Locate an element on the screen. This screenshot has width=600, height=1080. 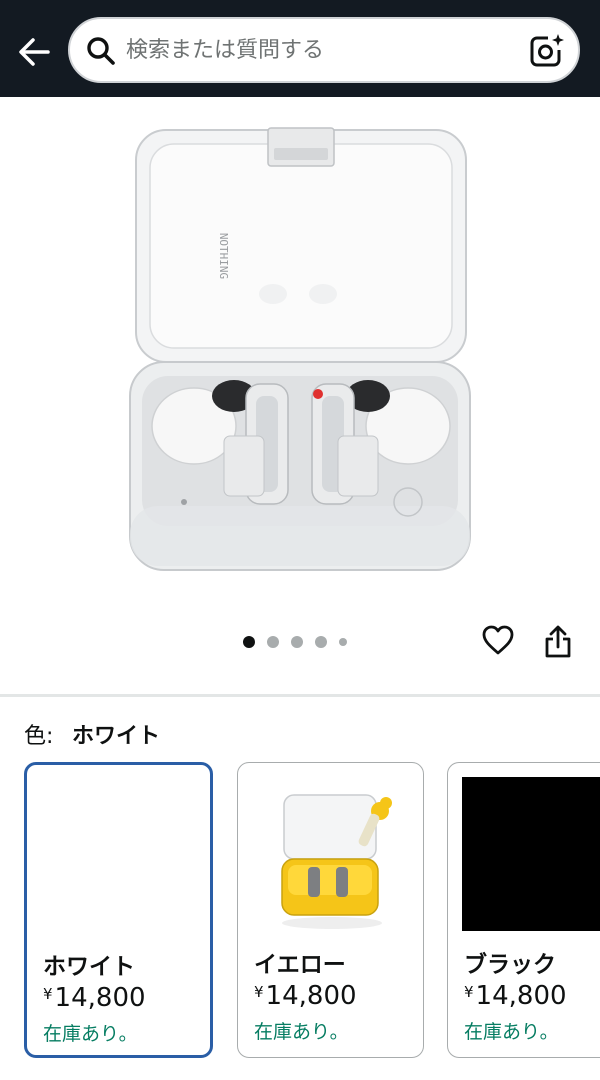
carousel-dots is located at coordinates (295, 642).